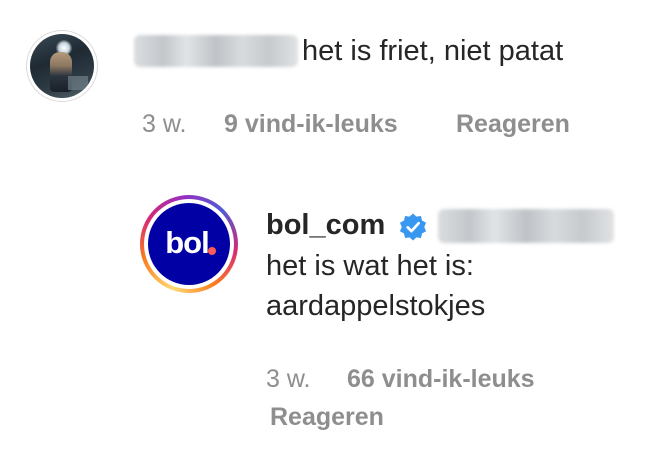  Describe the element at coordinates (370, 266) in the screenshot. I see `reply-text-line-1: het is wat het is:` at that location.